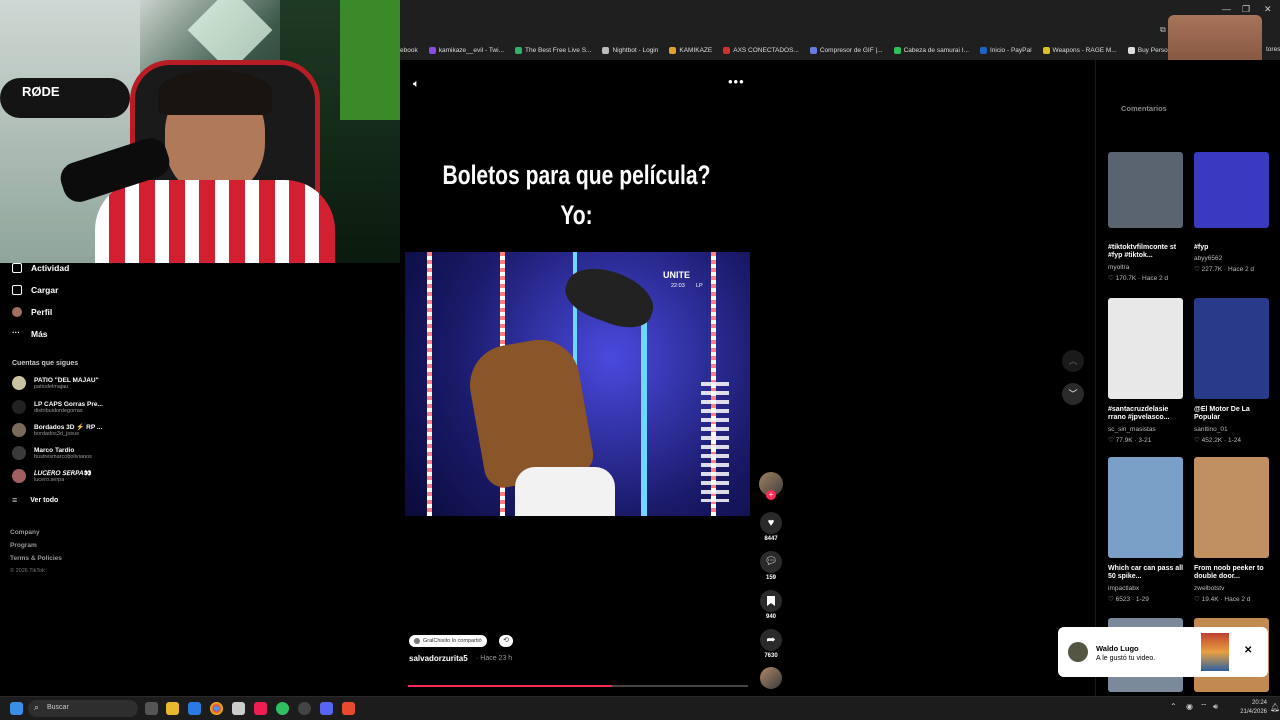  I want to click on sidebar-item-label: Cargar, so click(45, 290).